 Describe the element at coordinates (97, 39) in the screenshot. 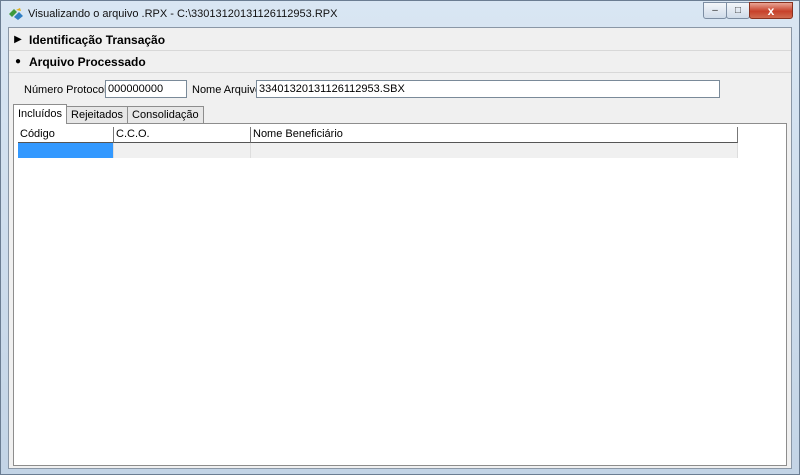

I see `section-label: Identificação Transação` at that location.